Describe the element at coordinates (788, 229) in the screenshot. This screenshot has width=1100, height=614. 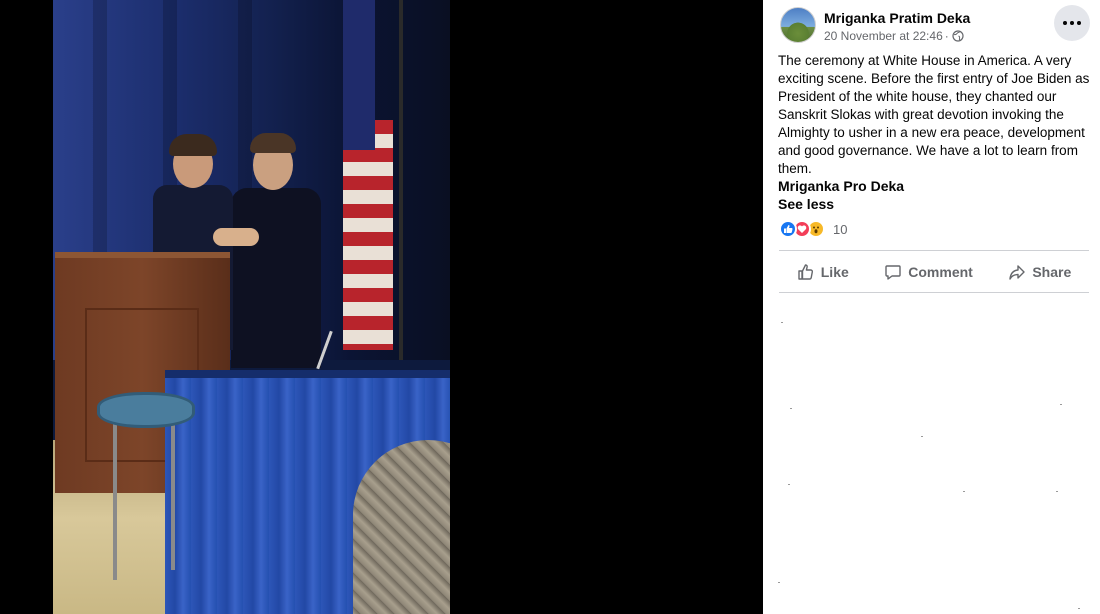
I see `like-reaction-icon` at that location.